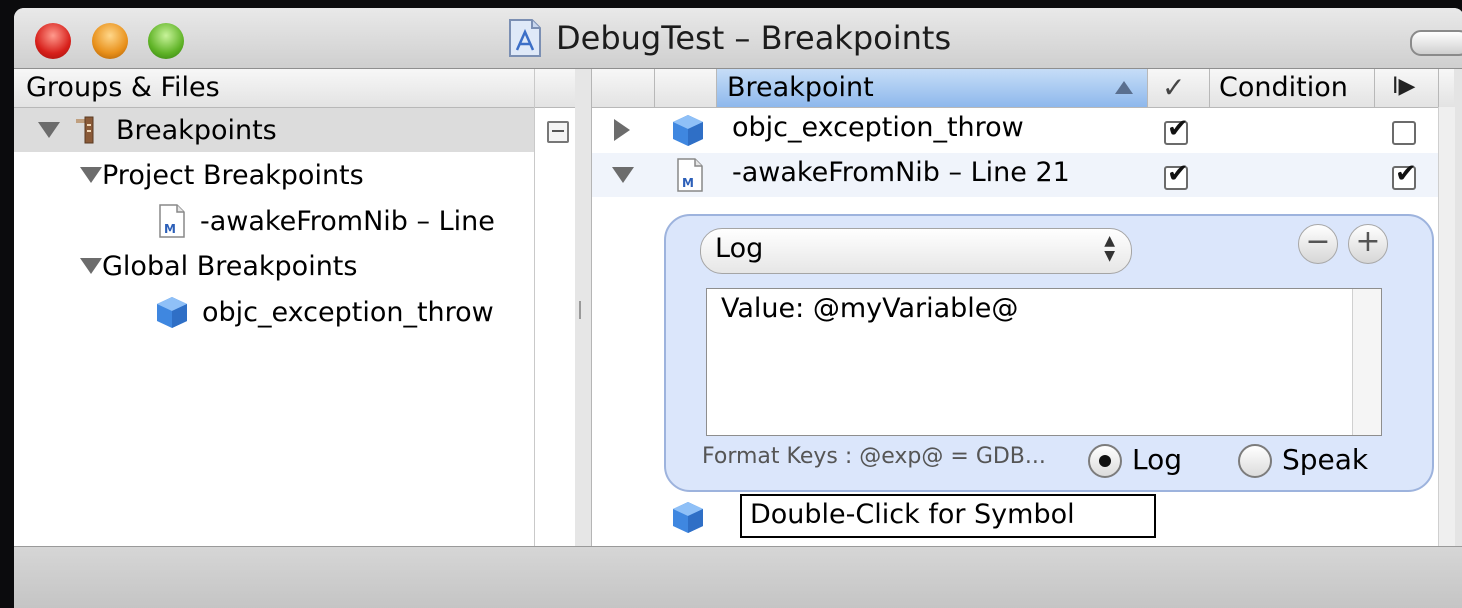 The width and height of the screenshot is (1462, 608). What do you see at coordinates (53, 41) in the screenshot?
I see `close-button` at bounding box center [53, 41].